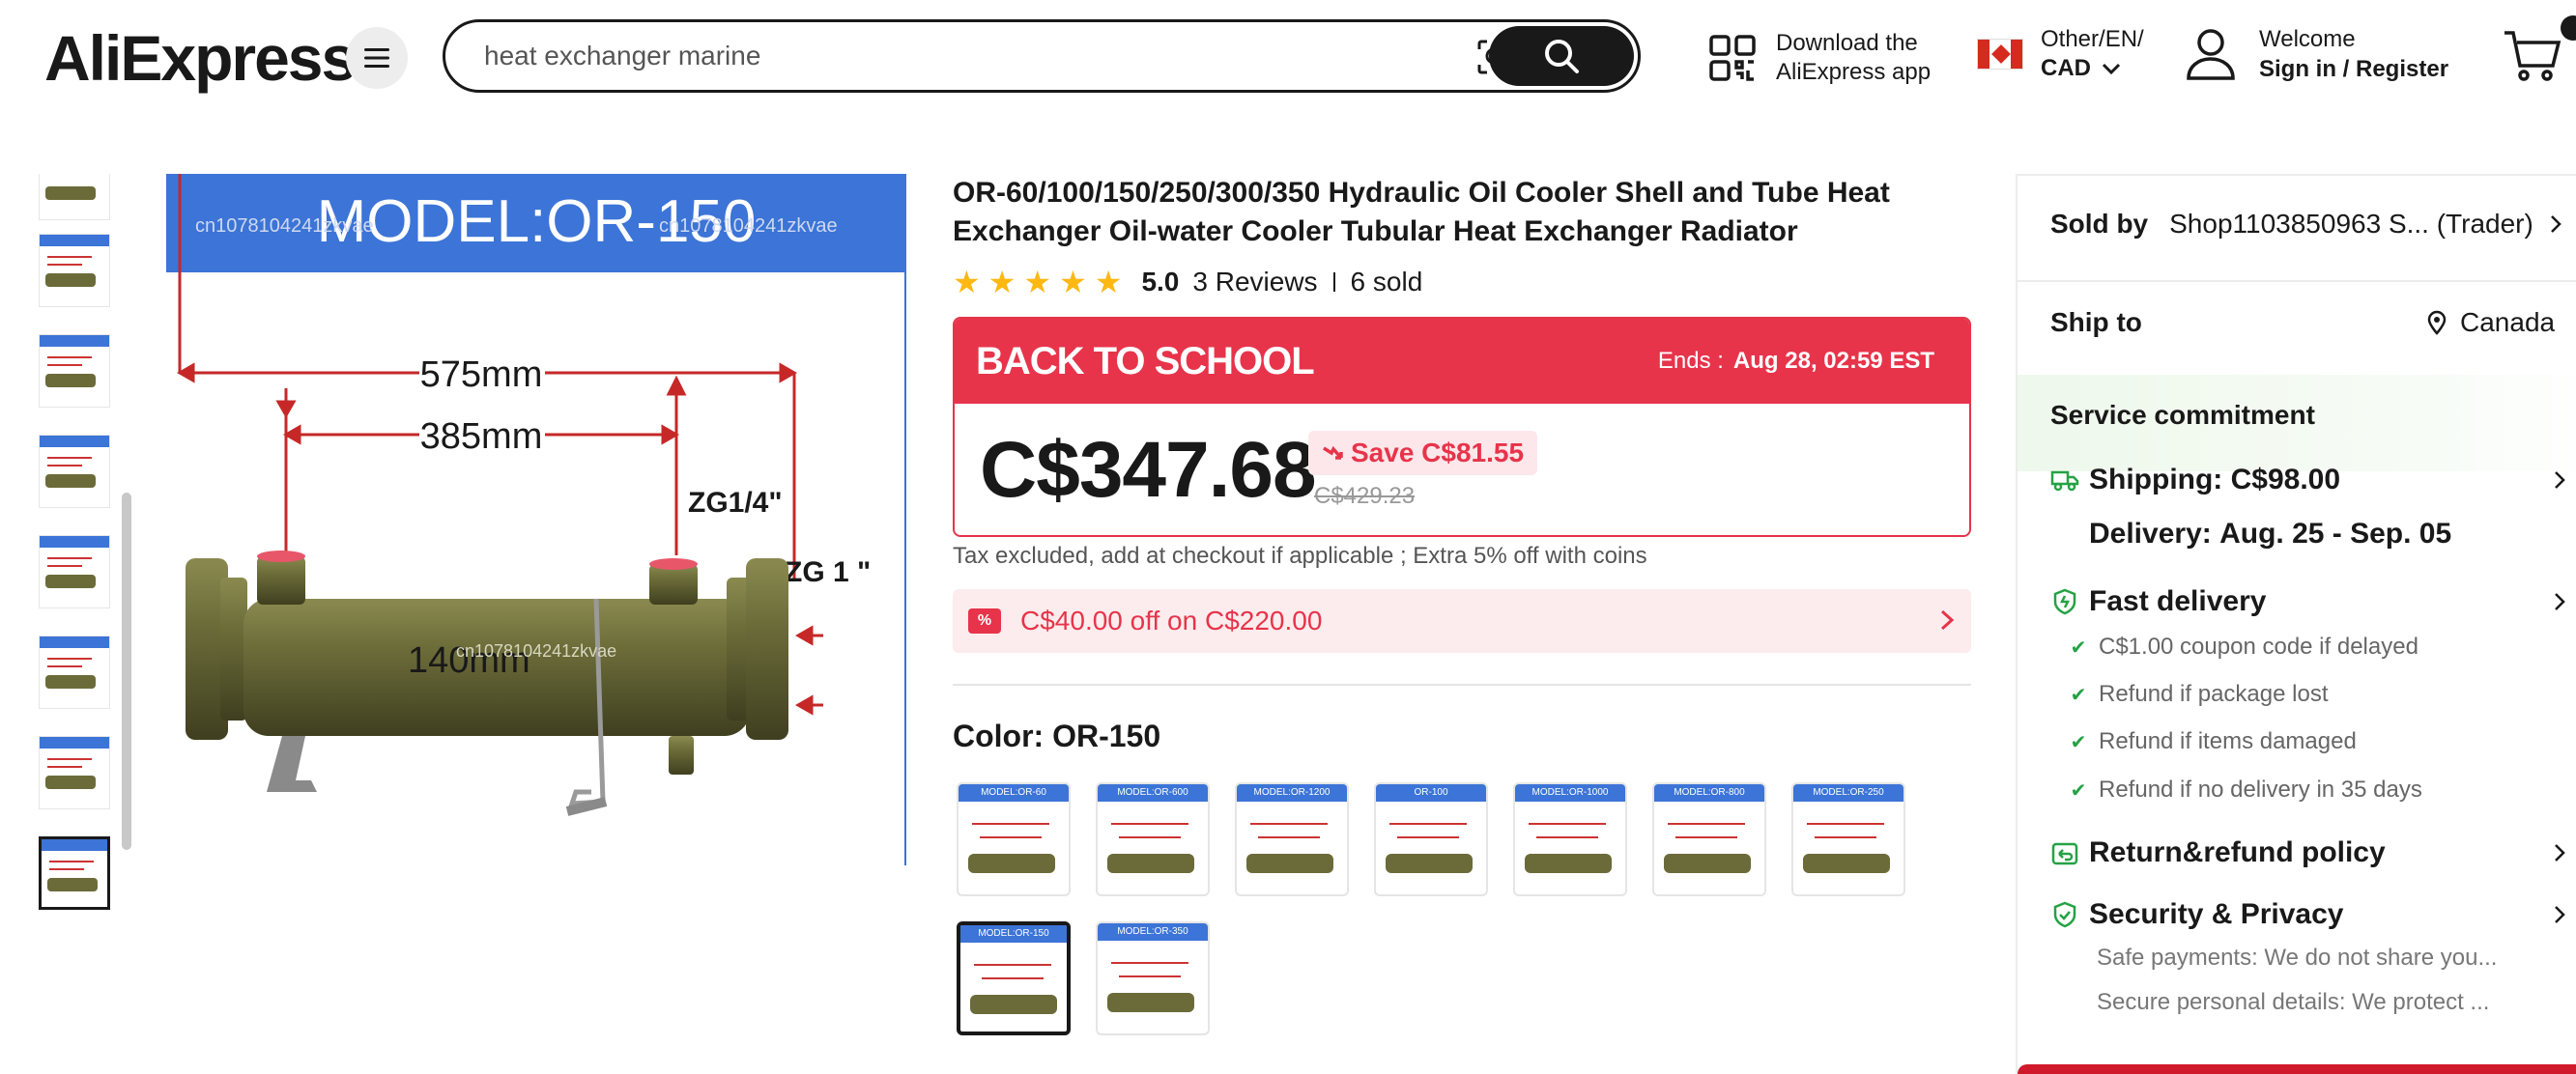 The image size is (2576, 1074). I want to click on fast-delivery-row: Fast delivery, so click(2313, 601).